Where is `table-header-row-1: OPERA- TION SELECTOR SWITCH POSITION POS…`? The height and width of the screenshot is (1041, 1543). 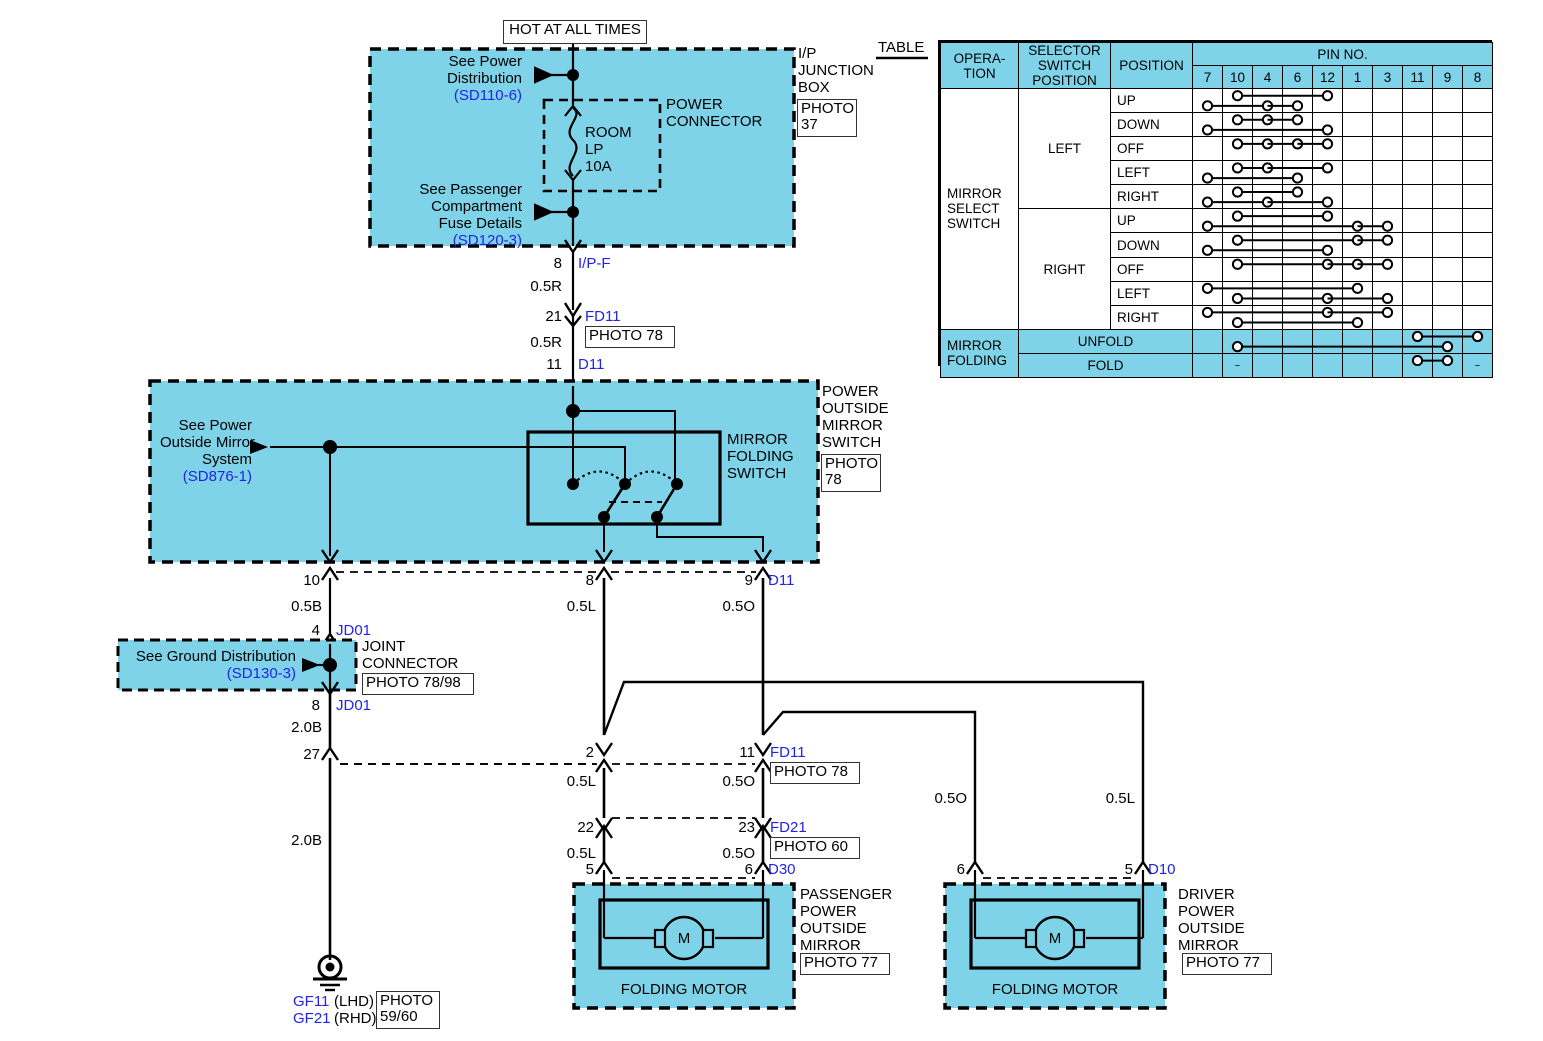
table-header-row-1: OPERA- TION SELECTOR SWITCH POSITION POS… is located at coordinates (1217, 65).